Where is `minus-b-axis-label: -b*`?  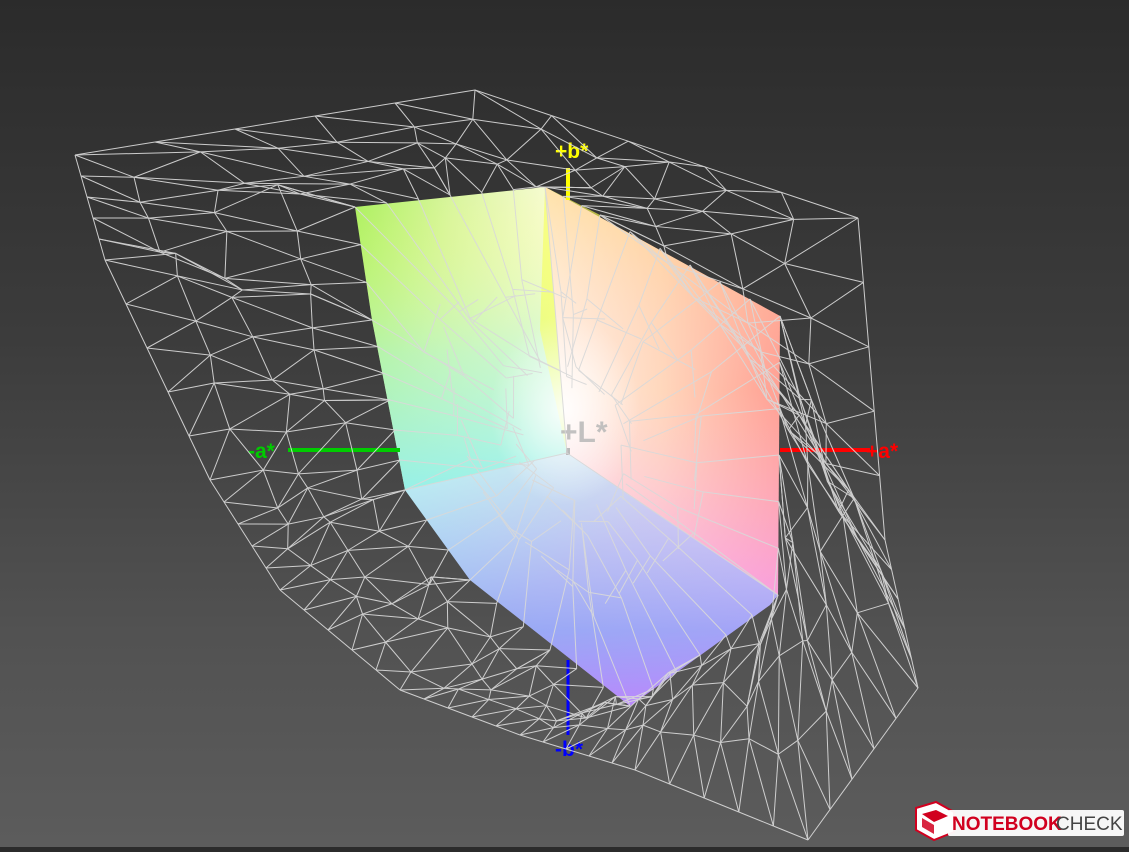 minus-b-axis-label: -b* is located at coordinates (569, 749).